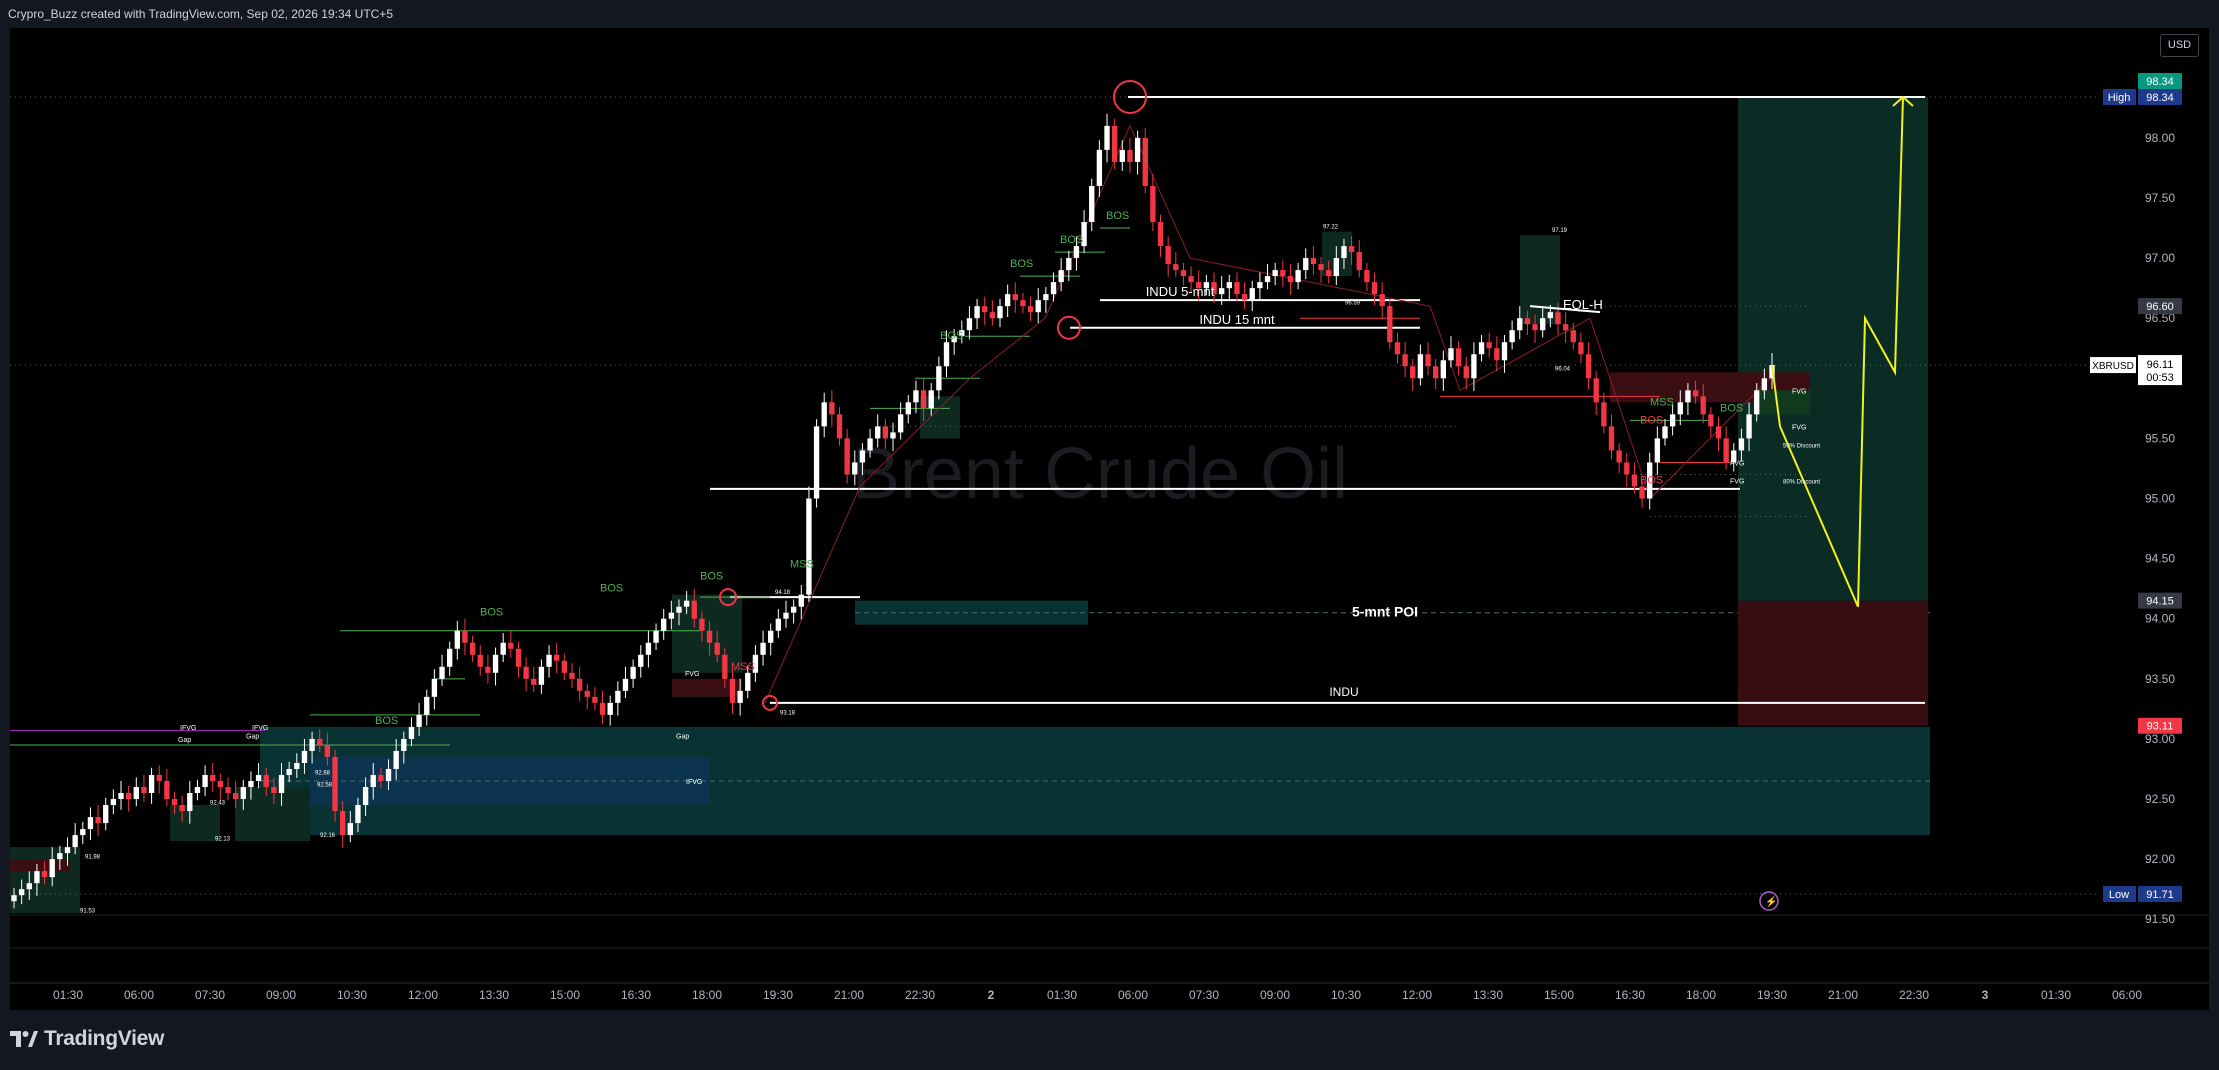 The width and height of the screenshot is (2219, 1070). What do you see at coordinates (87, 1039) in the screenshot?
I see `tradingview-brand: TradingView` at bounding box center [87, 1039].